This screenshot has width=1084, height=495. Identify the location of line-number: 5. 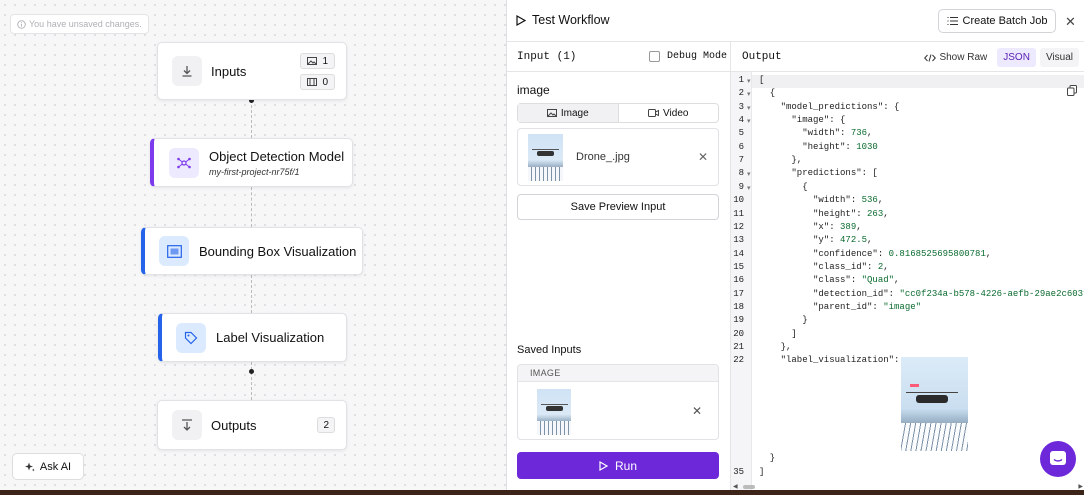
(741, 133).